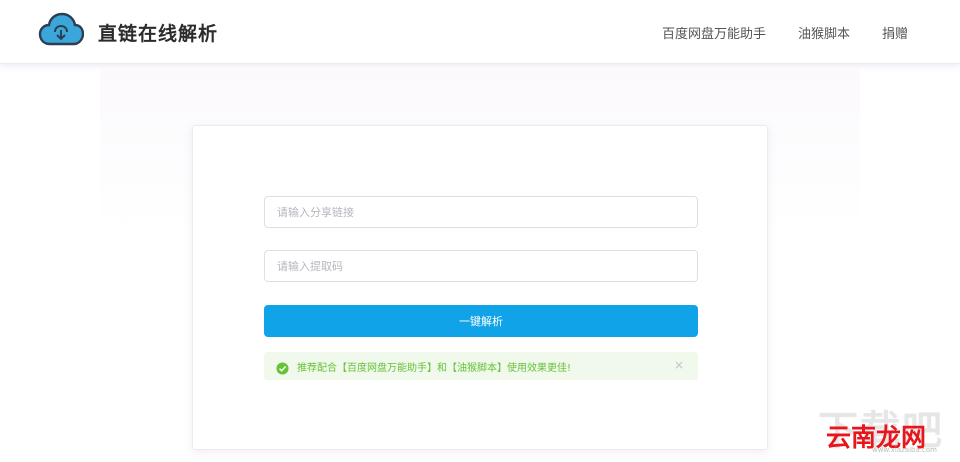 The height and width of the screenshot is (462, 960). Describe the element at coordinates (434, 368) in the screenshot. I see `tip-text: 推荐配合【百度网盘万能助手】和【油猴脚本】使用效果更佳!` at that location.